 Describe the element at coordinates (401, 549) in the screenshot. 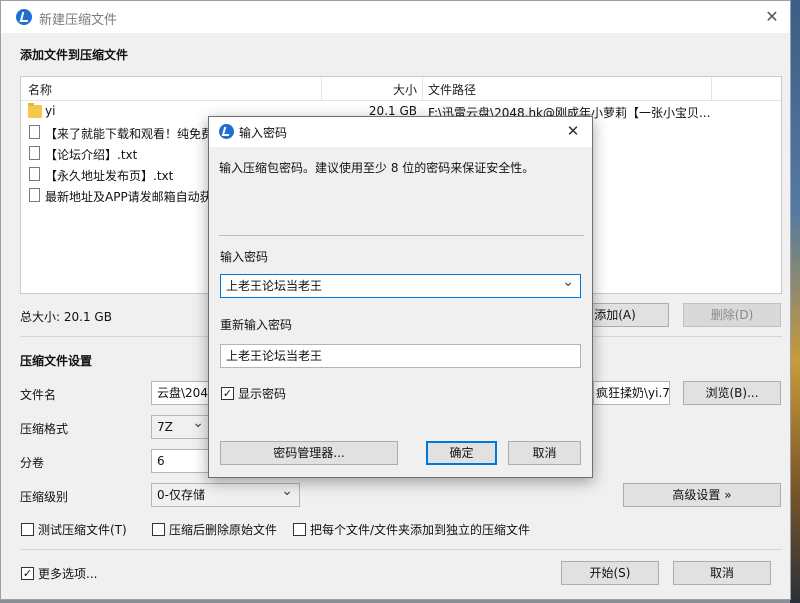

I see `section-divider` at that location.